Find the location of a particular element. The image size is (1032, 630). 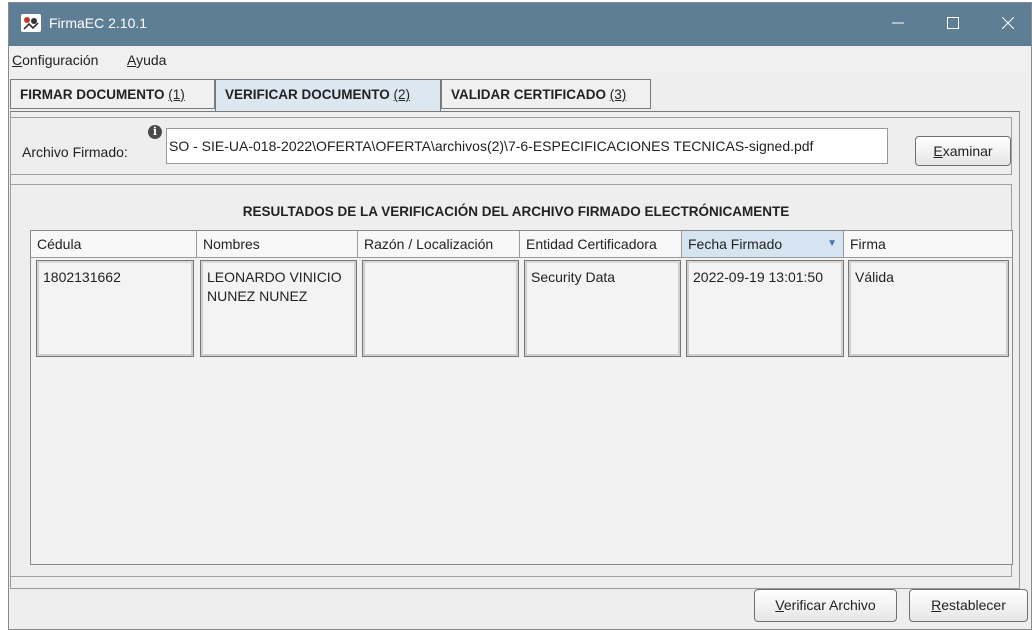

maximize-icon is located at coordinates (953, 23).